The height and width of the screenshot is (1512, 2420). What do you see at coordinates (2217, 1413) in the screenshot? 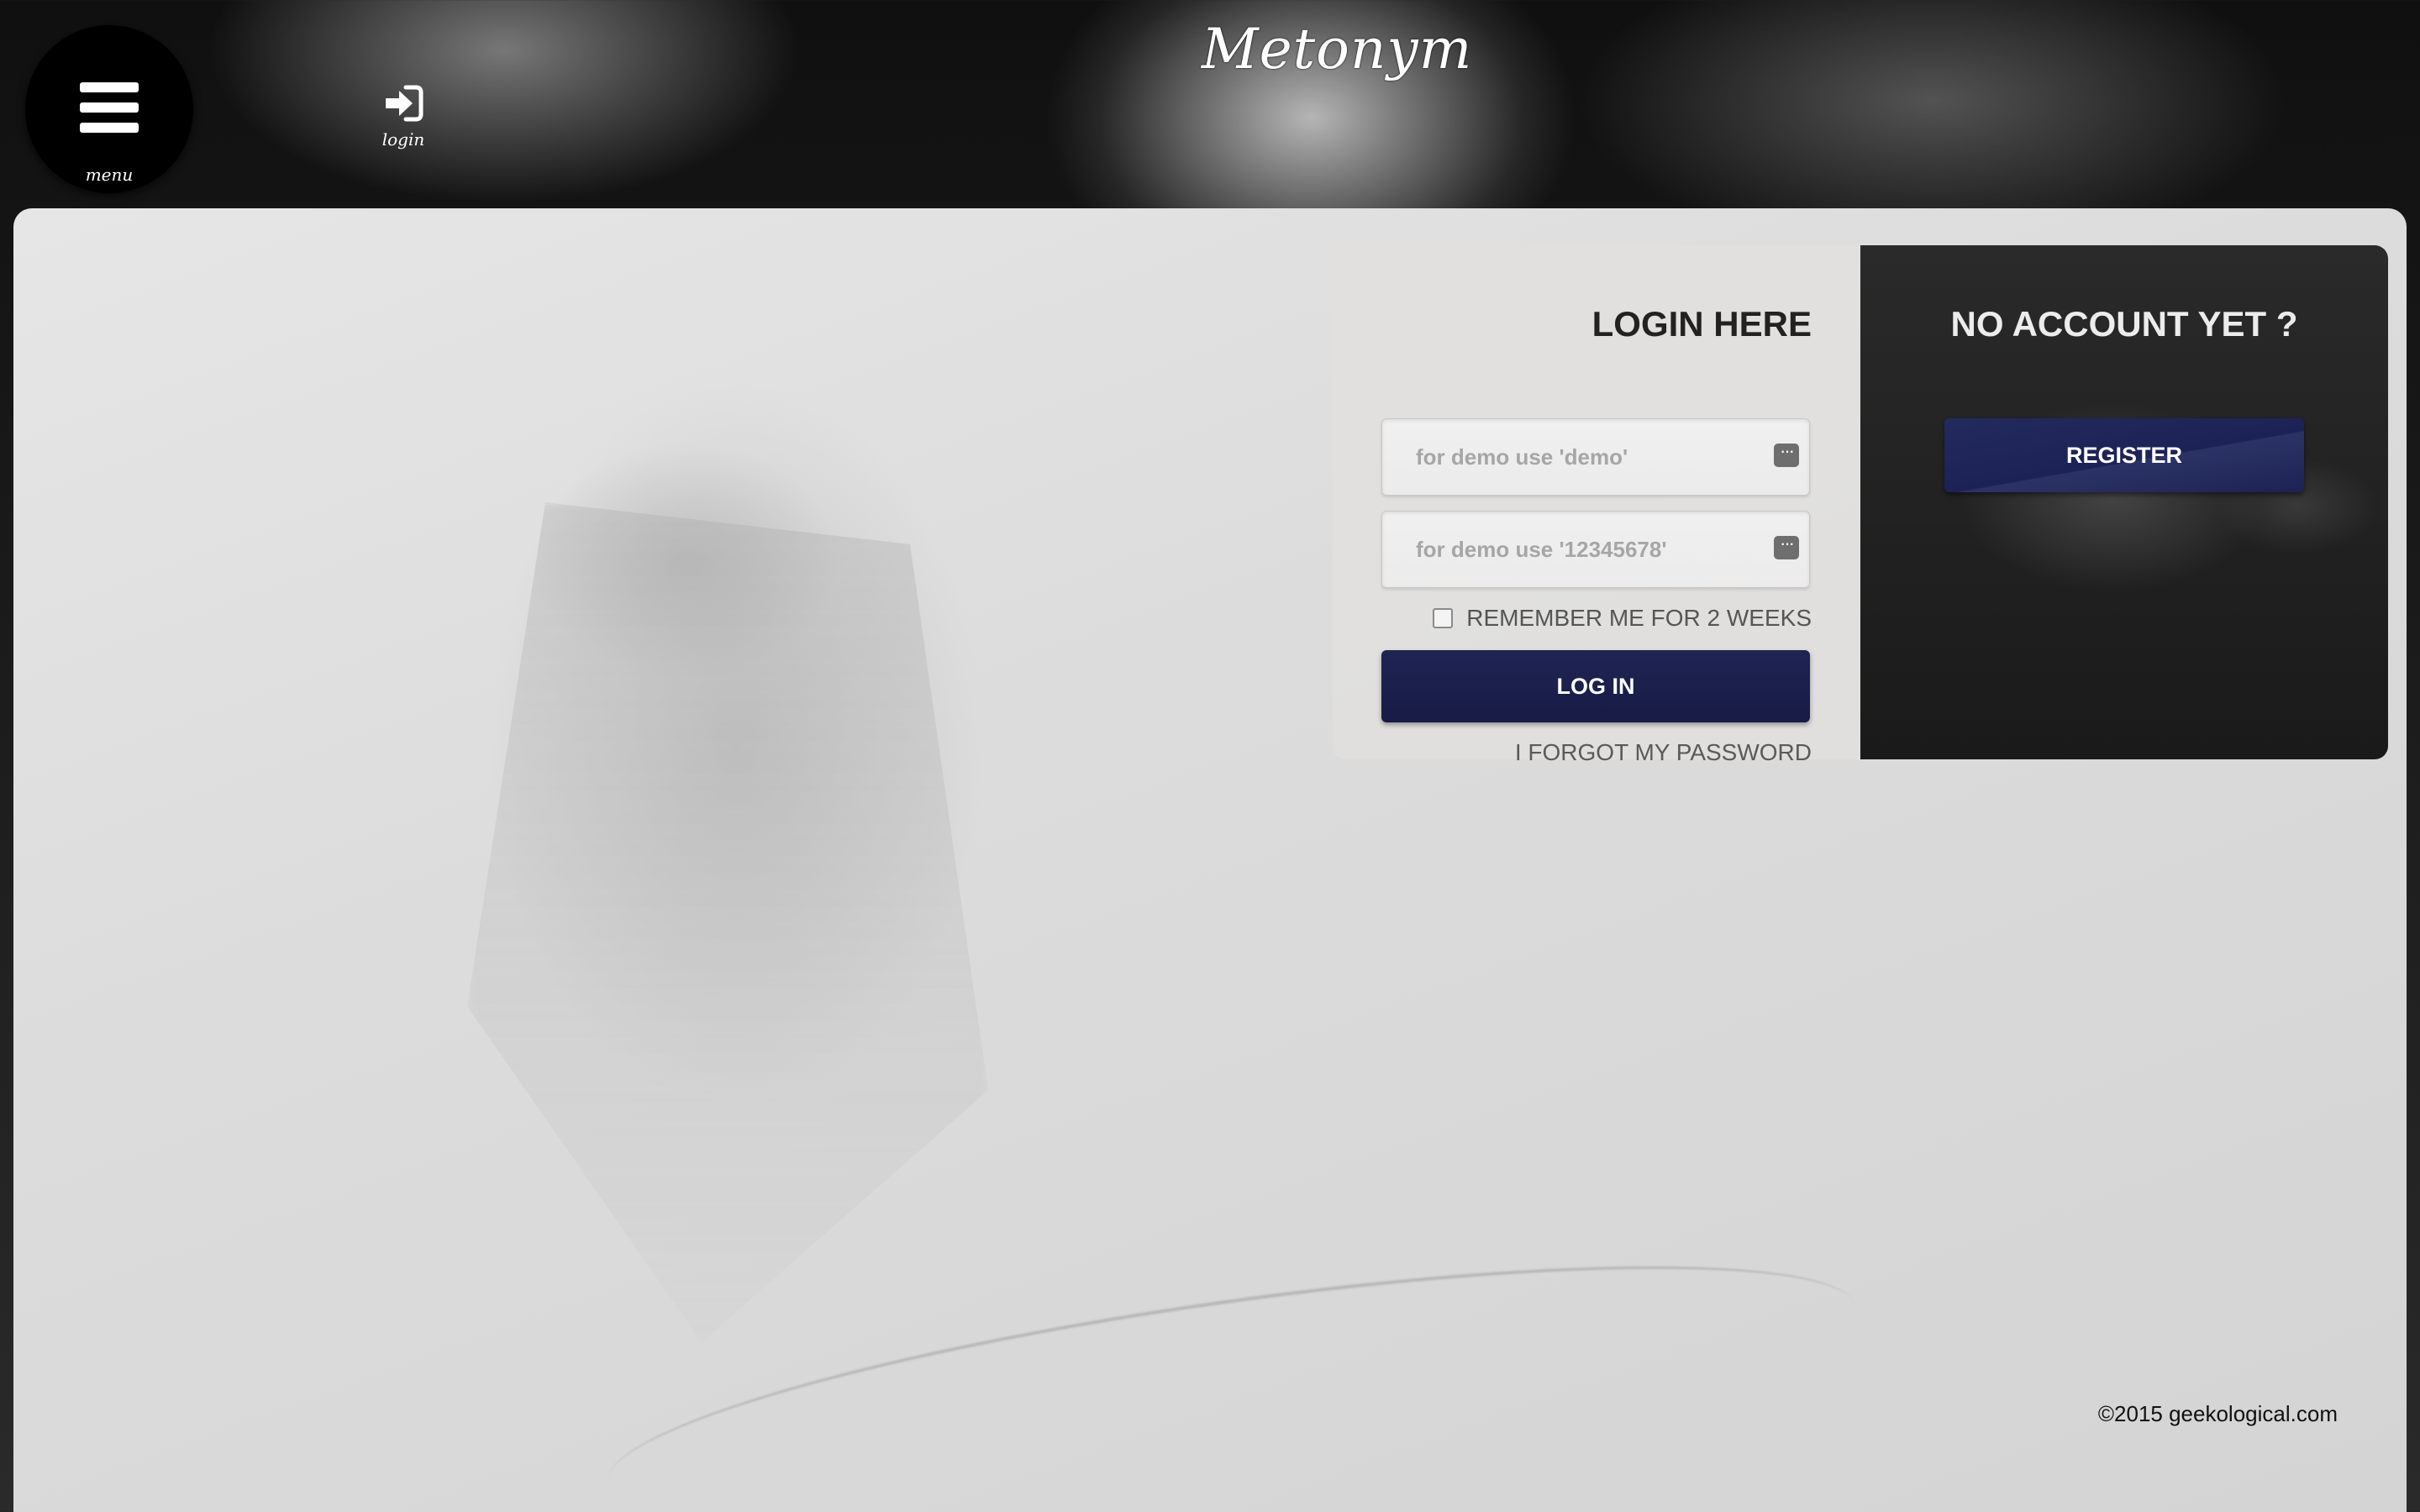
I see `copyright-text: ©2015 geekological.com` at bounding box center [2217, 1413].